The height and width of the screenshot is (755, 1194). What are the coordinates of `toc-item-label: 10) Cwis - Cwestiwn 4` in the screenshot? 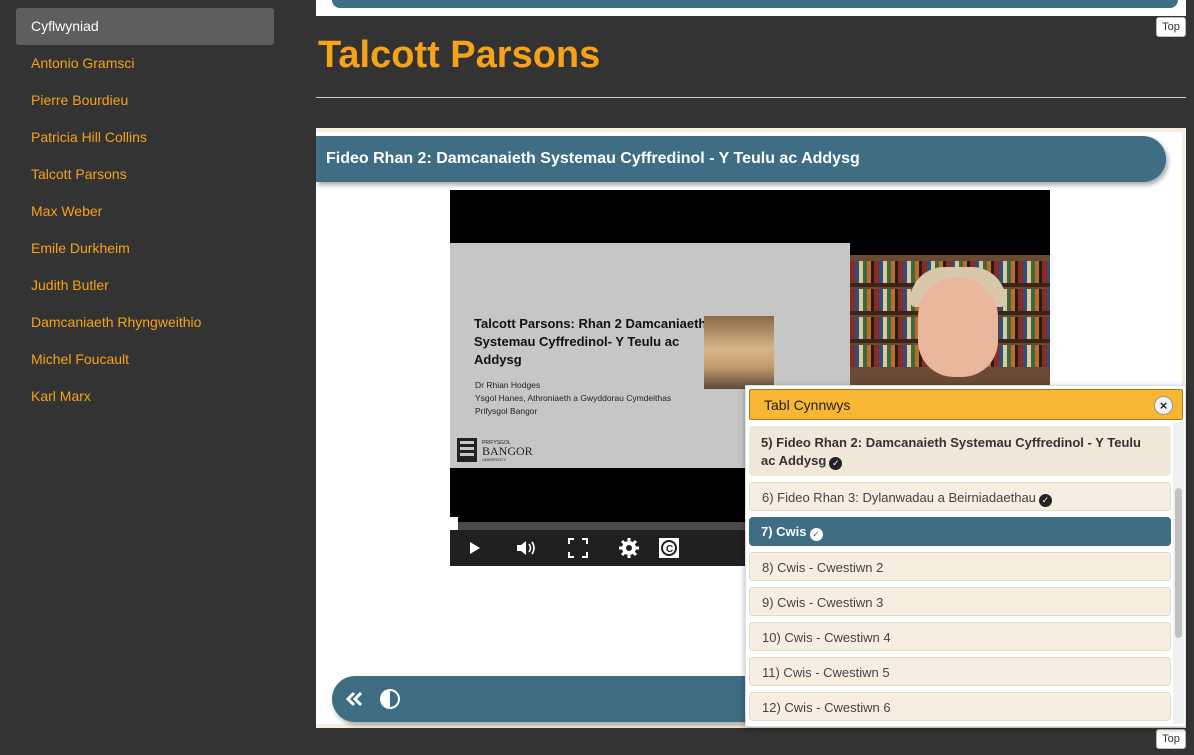 It's located at (826, 637).